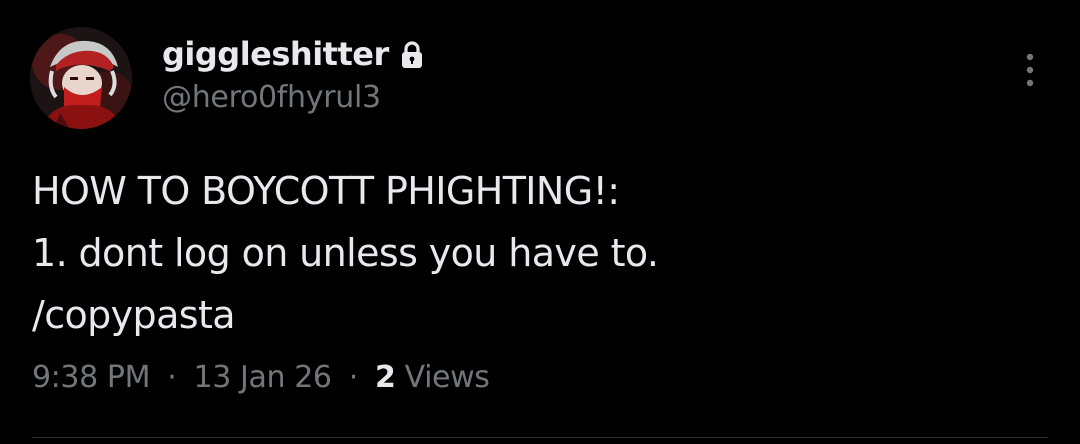 This screenshot has width=1080, height=444. I want to click on tweet-metadata: 9:38 PM · 13 Jan 26 · 2 Views, so click(261, 377).